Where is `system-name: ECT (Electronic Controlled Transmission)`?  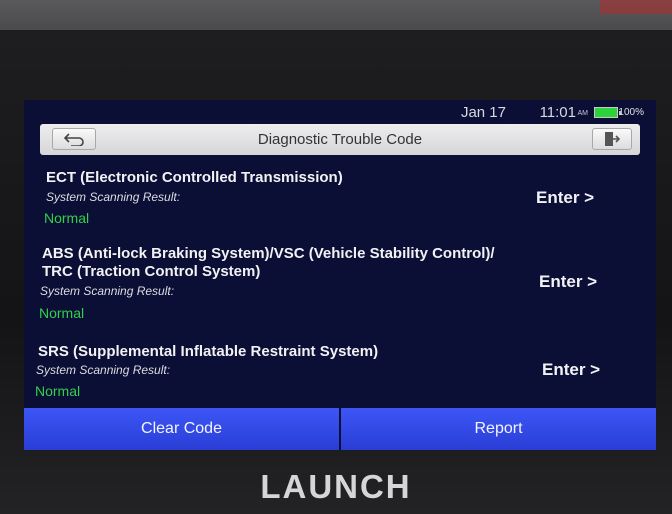
system-name: ECT (Electronic Controlled Transmission) is located at coordinates (194, 177).